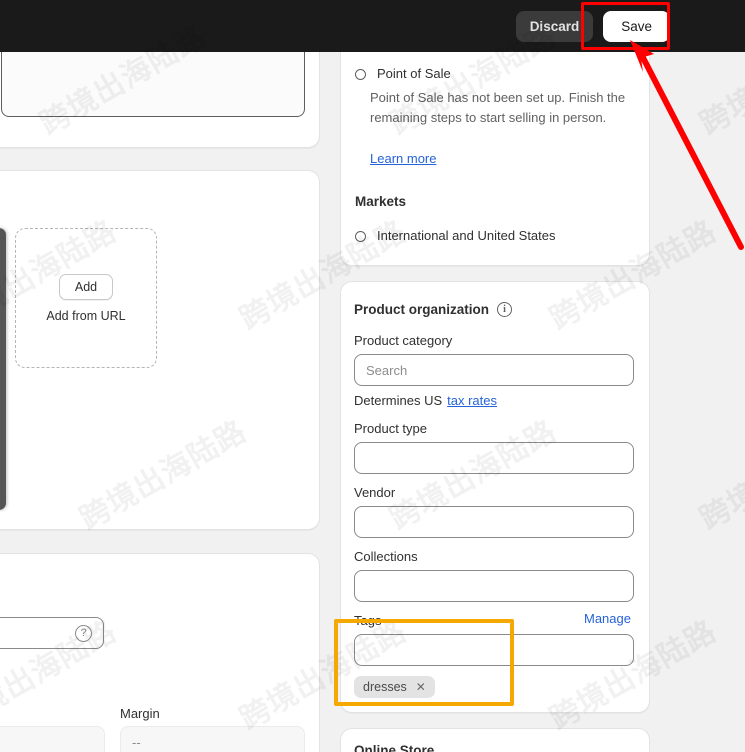 The height and width of the screenshot is (752, 745). What do you see at coordinates (381, 201) in the screenshot?
I see `markets-heading: Markets` at bounding box center [381, 201].